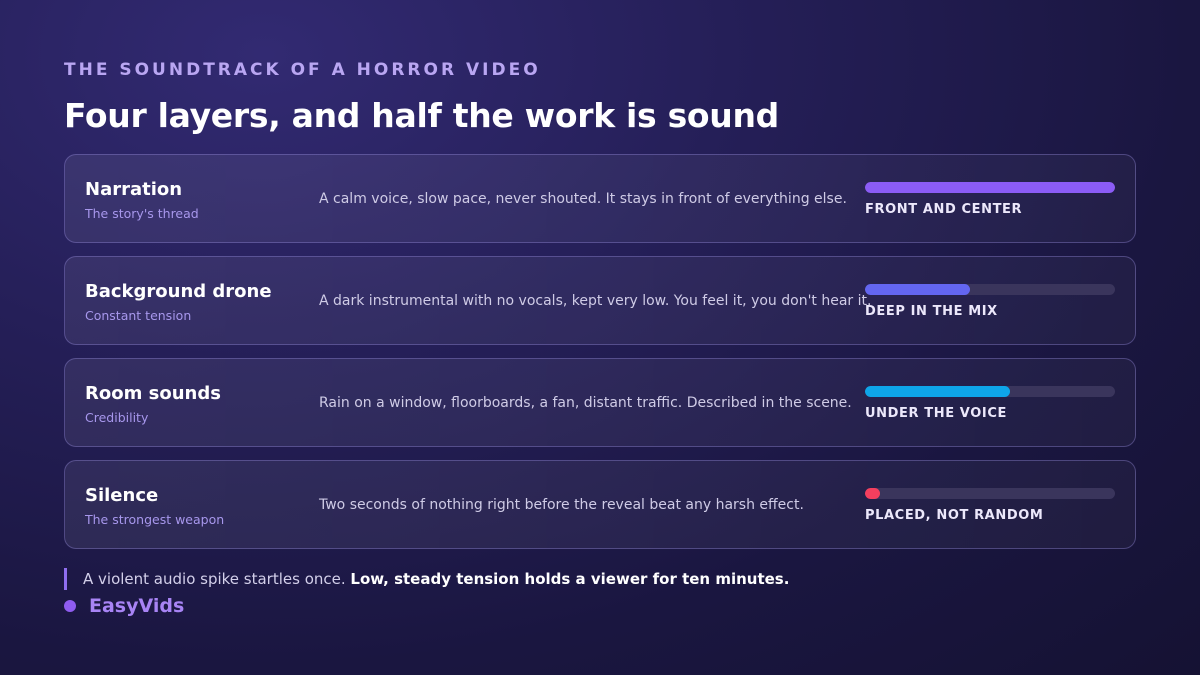 The width and height of the screenshot is (1200, 675). Describe the element at coordinates (122, 495) in the screenshot. I see `layer-name: Silence` at that location.